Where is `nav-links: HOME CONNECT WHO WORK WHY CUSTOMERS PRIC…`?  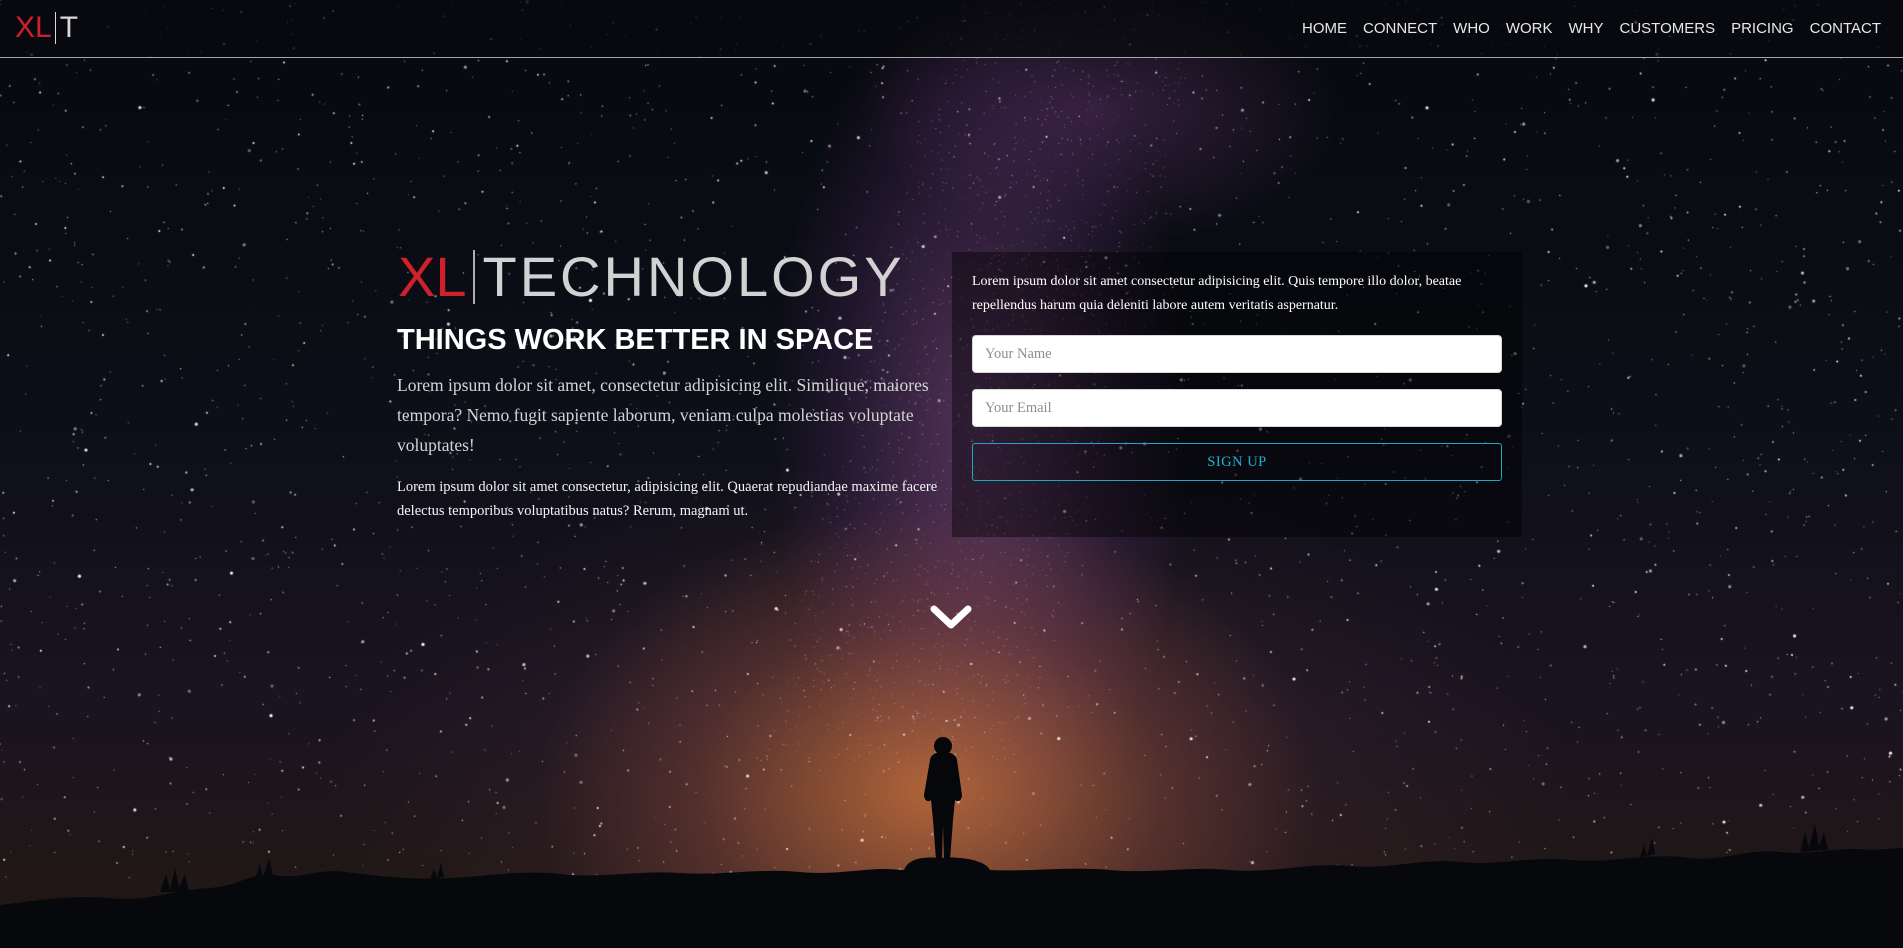 nav-links: HOME CONNECT WHO WORK WHY CUSTOMERS PRIC… is located at coordinates (1591, 29).